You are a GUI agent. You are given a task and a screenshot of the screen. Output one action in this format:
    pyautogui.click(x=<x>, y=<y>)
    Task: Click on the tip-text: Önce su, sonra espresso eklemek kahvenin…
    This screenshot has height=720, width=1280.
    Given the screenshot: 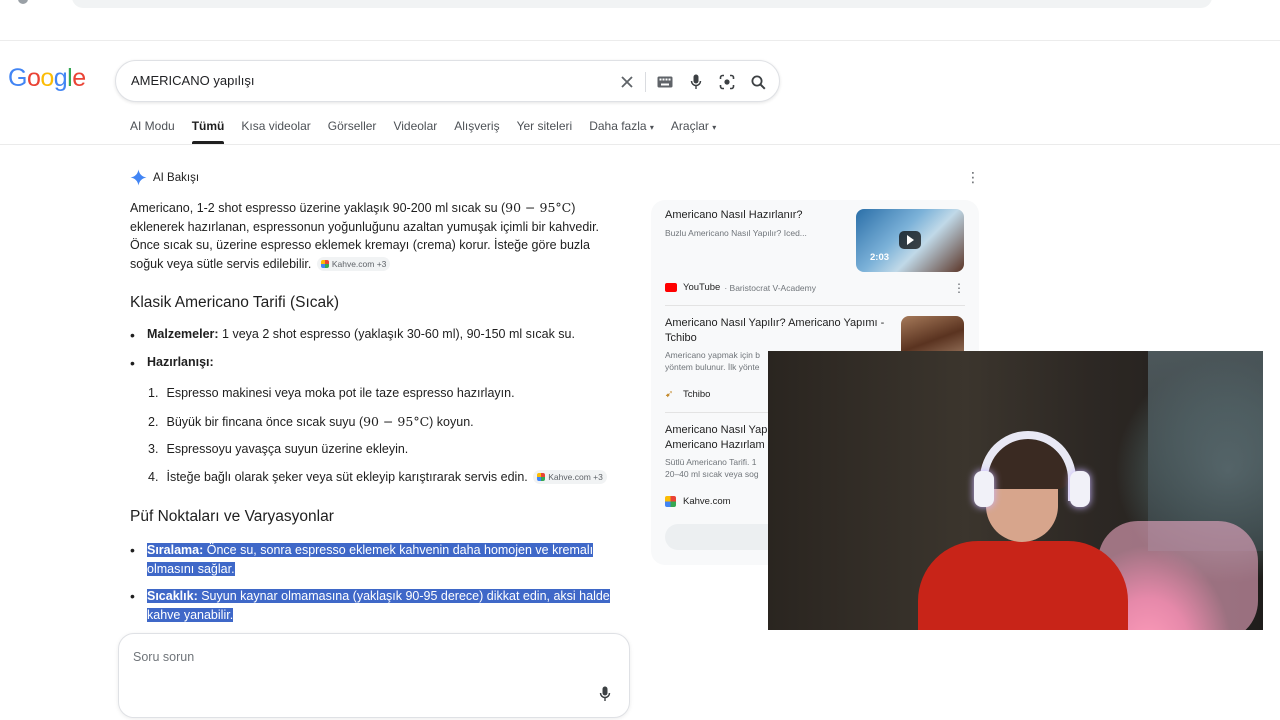 What is the action you would take?
    pyautogui.click(x=398, y=550)
    